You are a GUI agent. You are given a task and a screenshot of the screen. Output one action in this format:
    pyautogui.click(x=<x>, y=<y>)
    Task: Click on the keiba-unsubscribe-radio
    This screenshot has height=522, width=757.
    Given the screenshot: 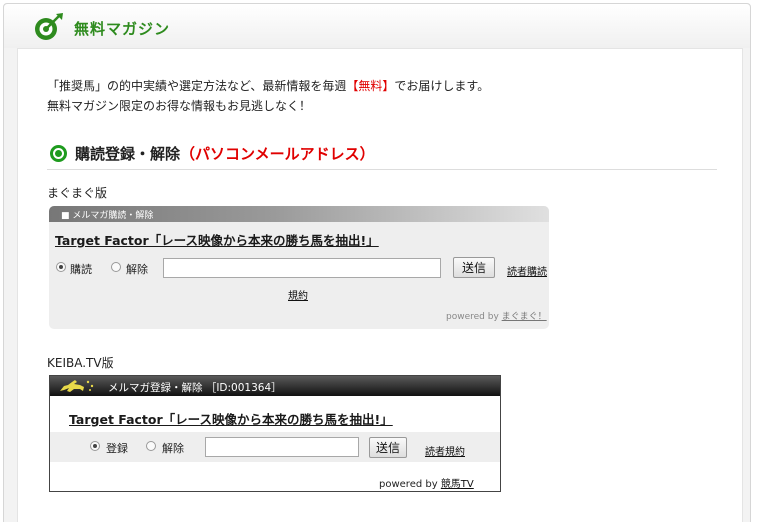 What is the action you would take?
    pyautogui.click(x=151, y=446)
    